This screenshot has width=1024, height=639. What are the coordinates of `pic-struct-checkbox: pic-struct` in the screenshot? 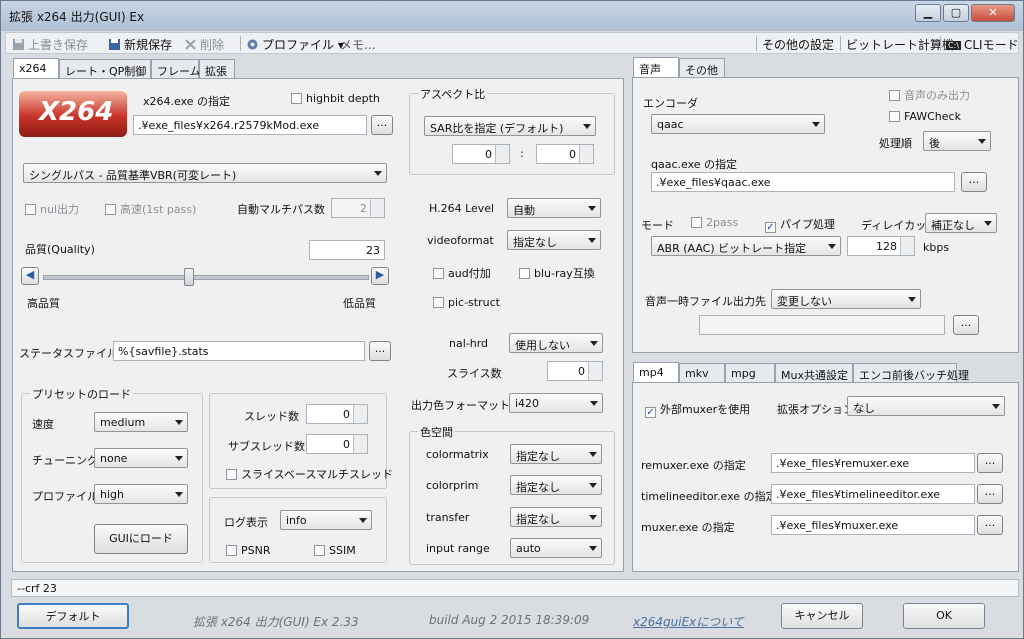 It's located at (466, 302).